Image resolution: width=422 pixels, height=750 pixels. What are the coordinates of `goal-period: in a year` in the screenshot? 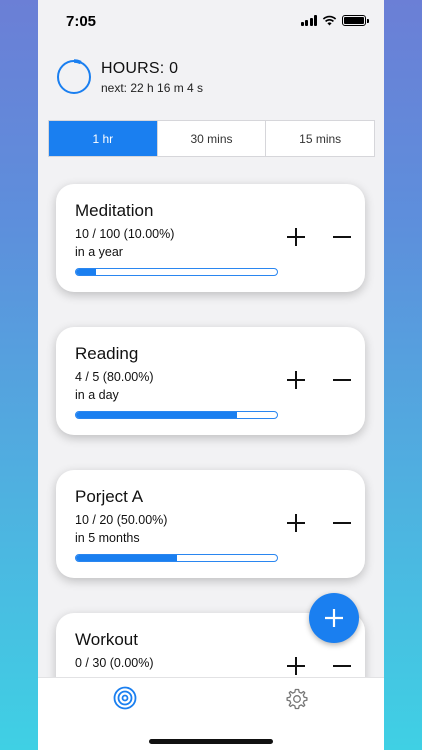 It's located at (99, 252).